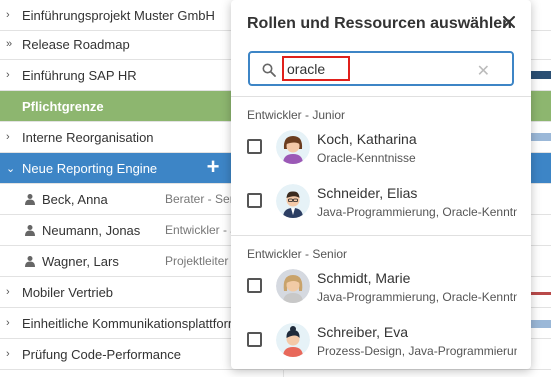  What do you see at coordinates (297, 254) in the screenshot?
I see `group-label: Entwickler - Senior` at bounding box center [297, 254].